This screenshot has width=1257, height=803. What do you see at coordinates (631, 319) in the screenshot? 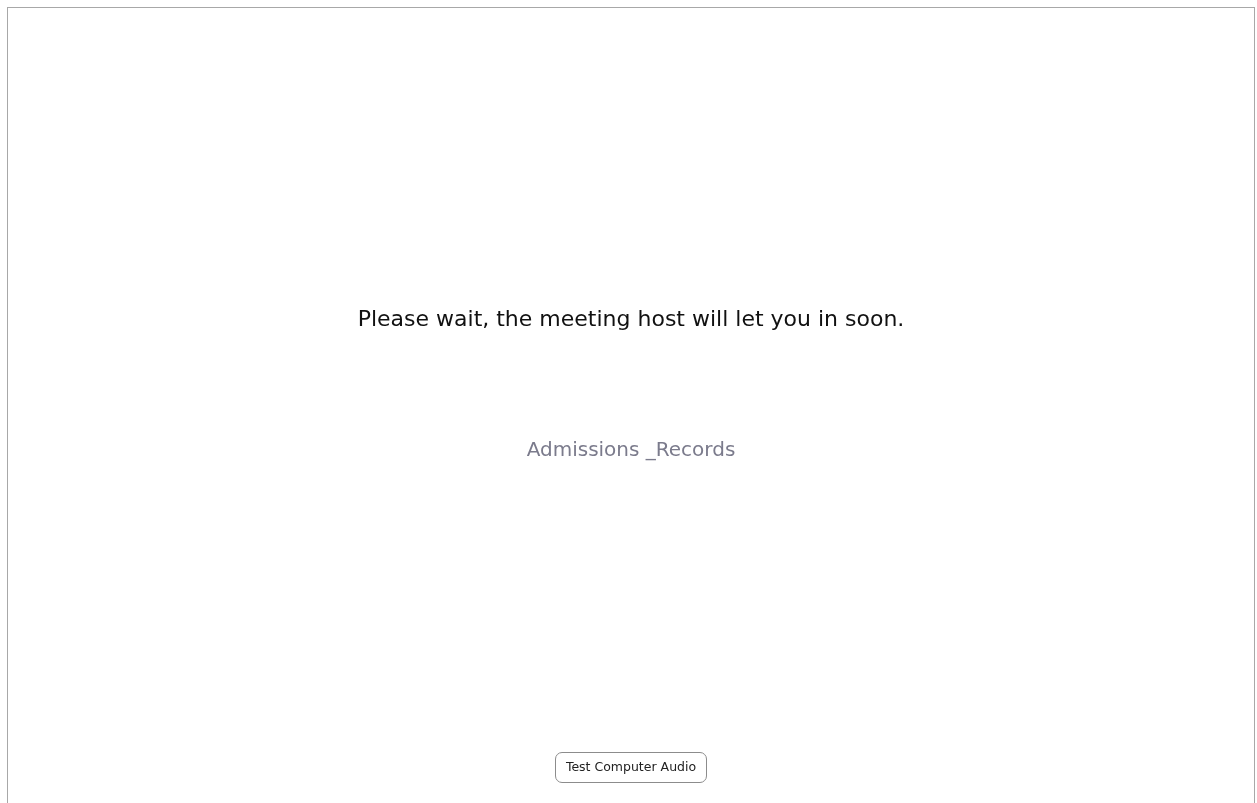
I see `waiting-message: Please wait, the meeting host will let you in soon.` at bounding box center [631, 319].